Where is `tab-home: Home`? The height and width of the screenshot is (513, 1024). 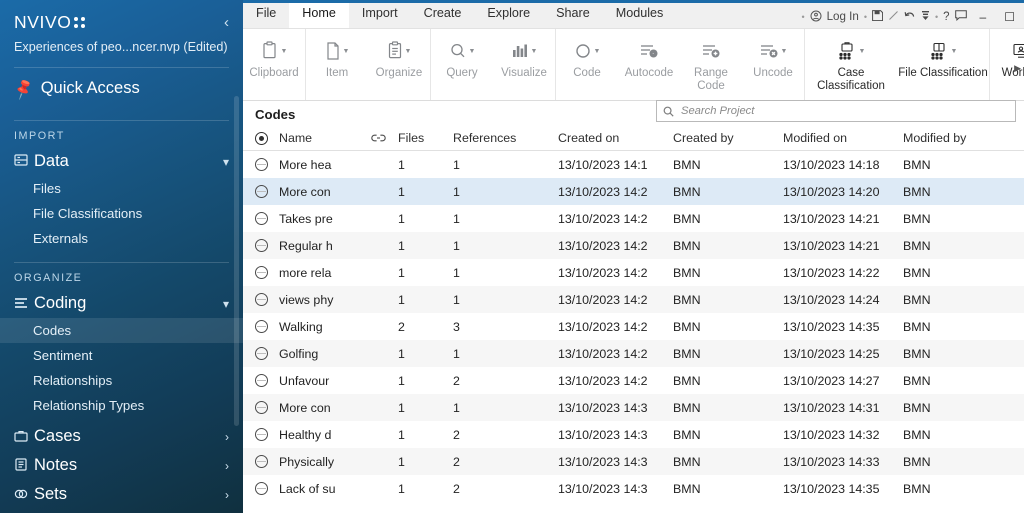
tab-home: Home is located at coordinates (319, 14).